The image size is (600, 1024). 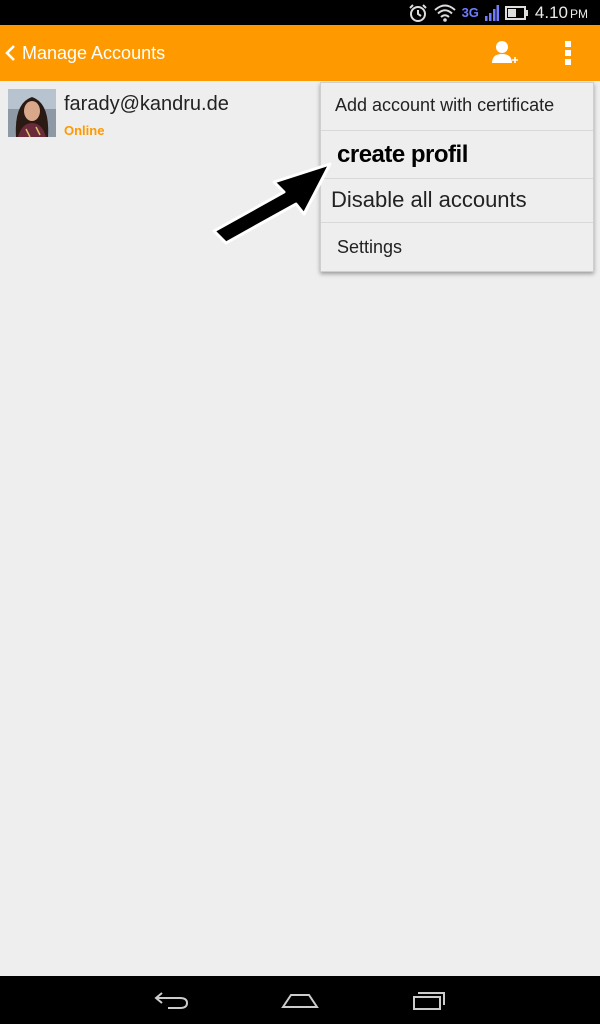 I want to click on nav-home-button, so click(x=300, y=1000).